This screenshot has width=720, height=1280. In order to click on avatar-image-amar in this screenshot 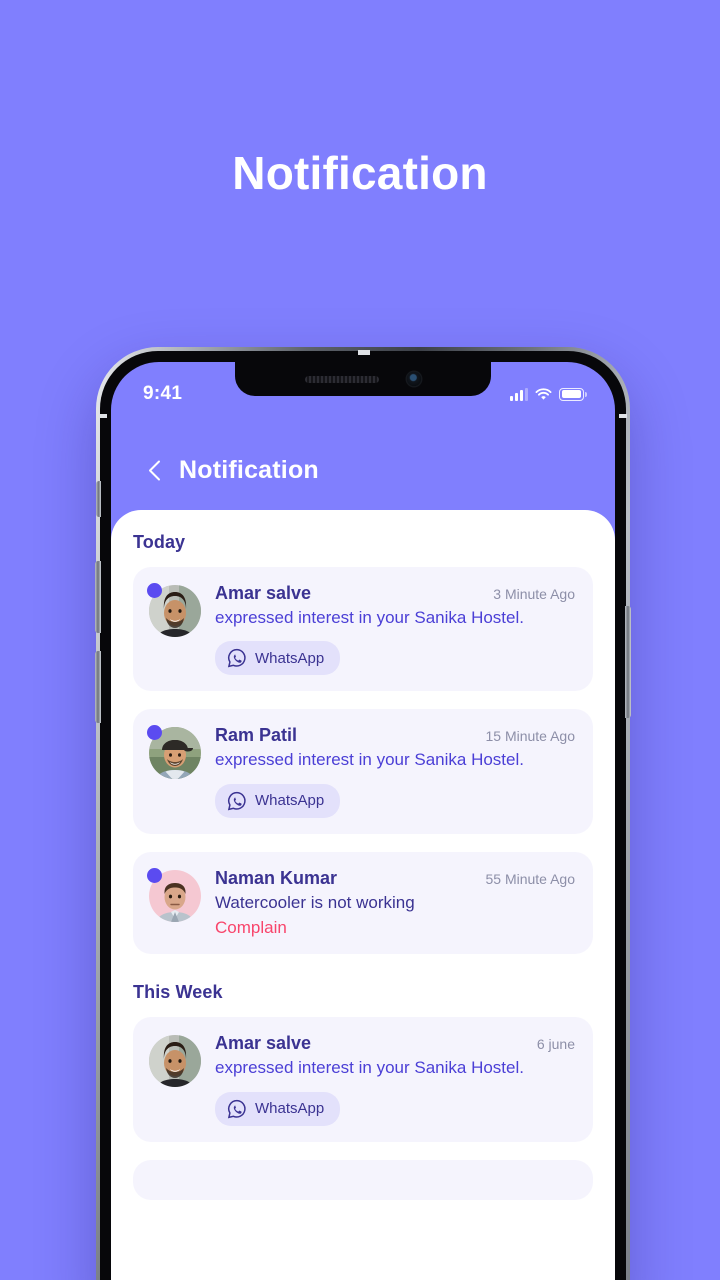, I will do `click(175, 1061)`.